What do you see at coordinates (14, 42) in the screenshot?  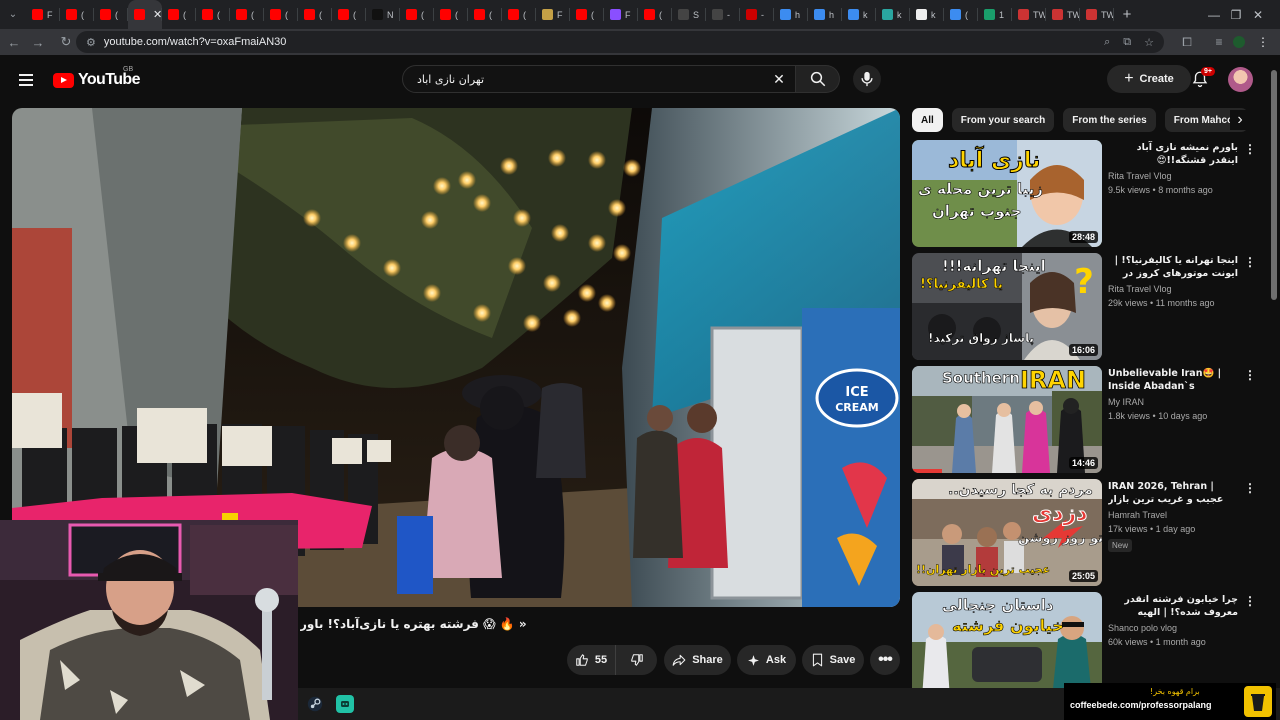 I see `back-icon: ←` at bounding box center [14, 42].